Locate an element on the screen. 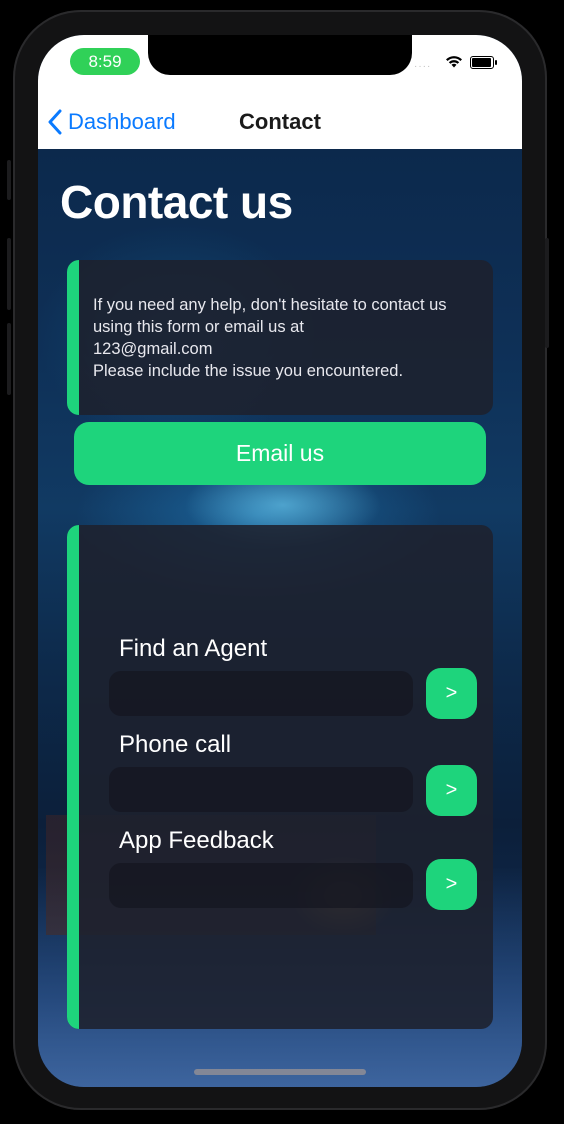 The image size is (564, 1124). app-feedback-label: App Feedback is located at coordinates (196, 840).